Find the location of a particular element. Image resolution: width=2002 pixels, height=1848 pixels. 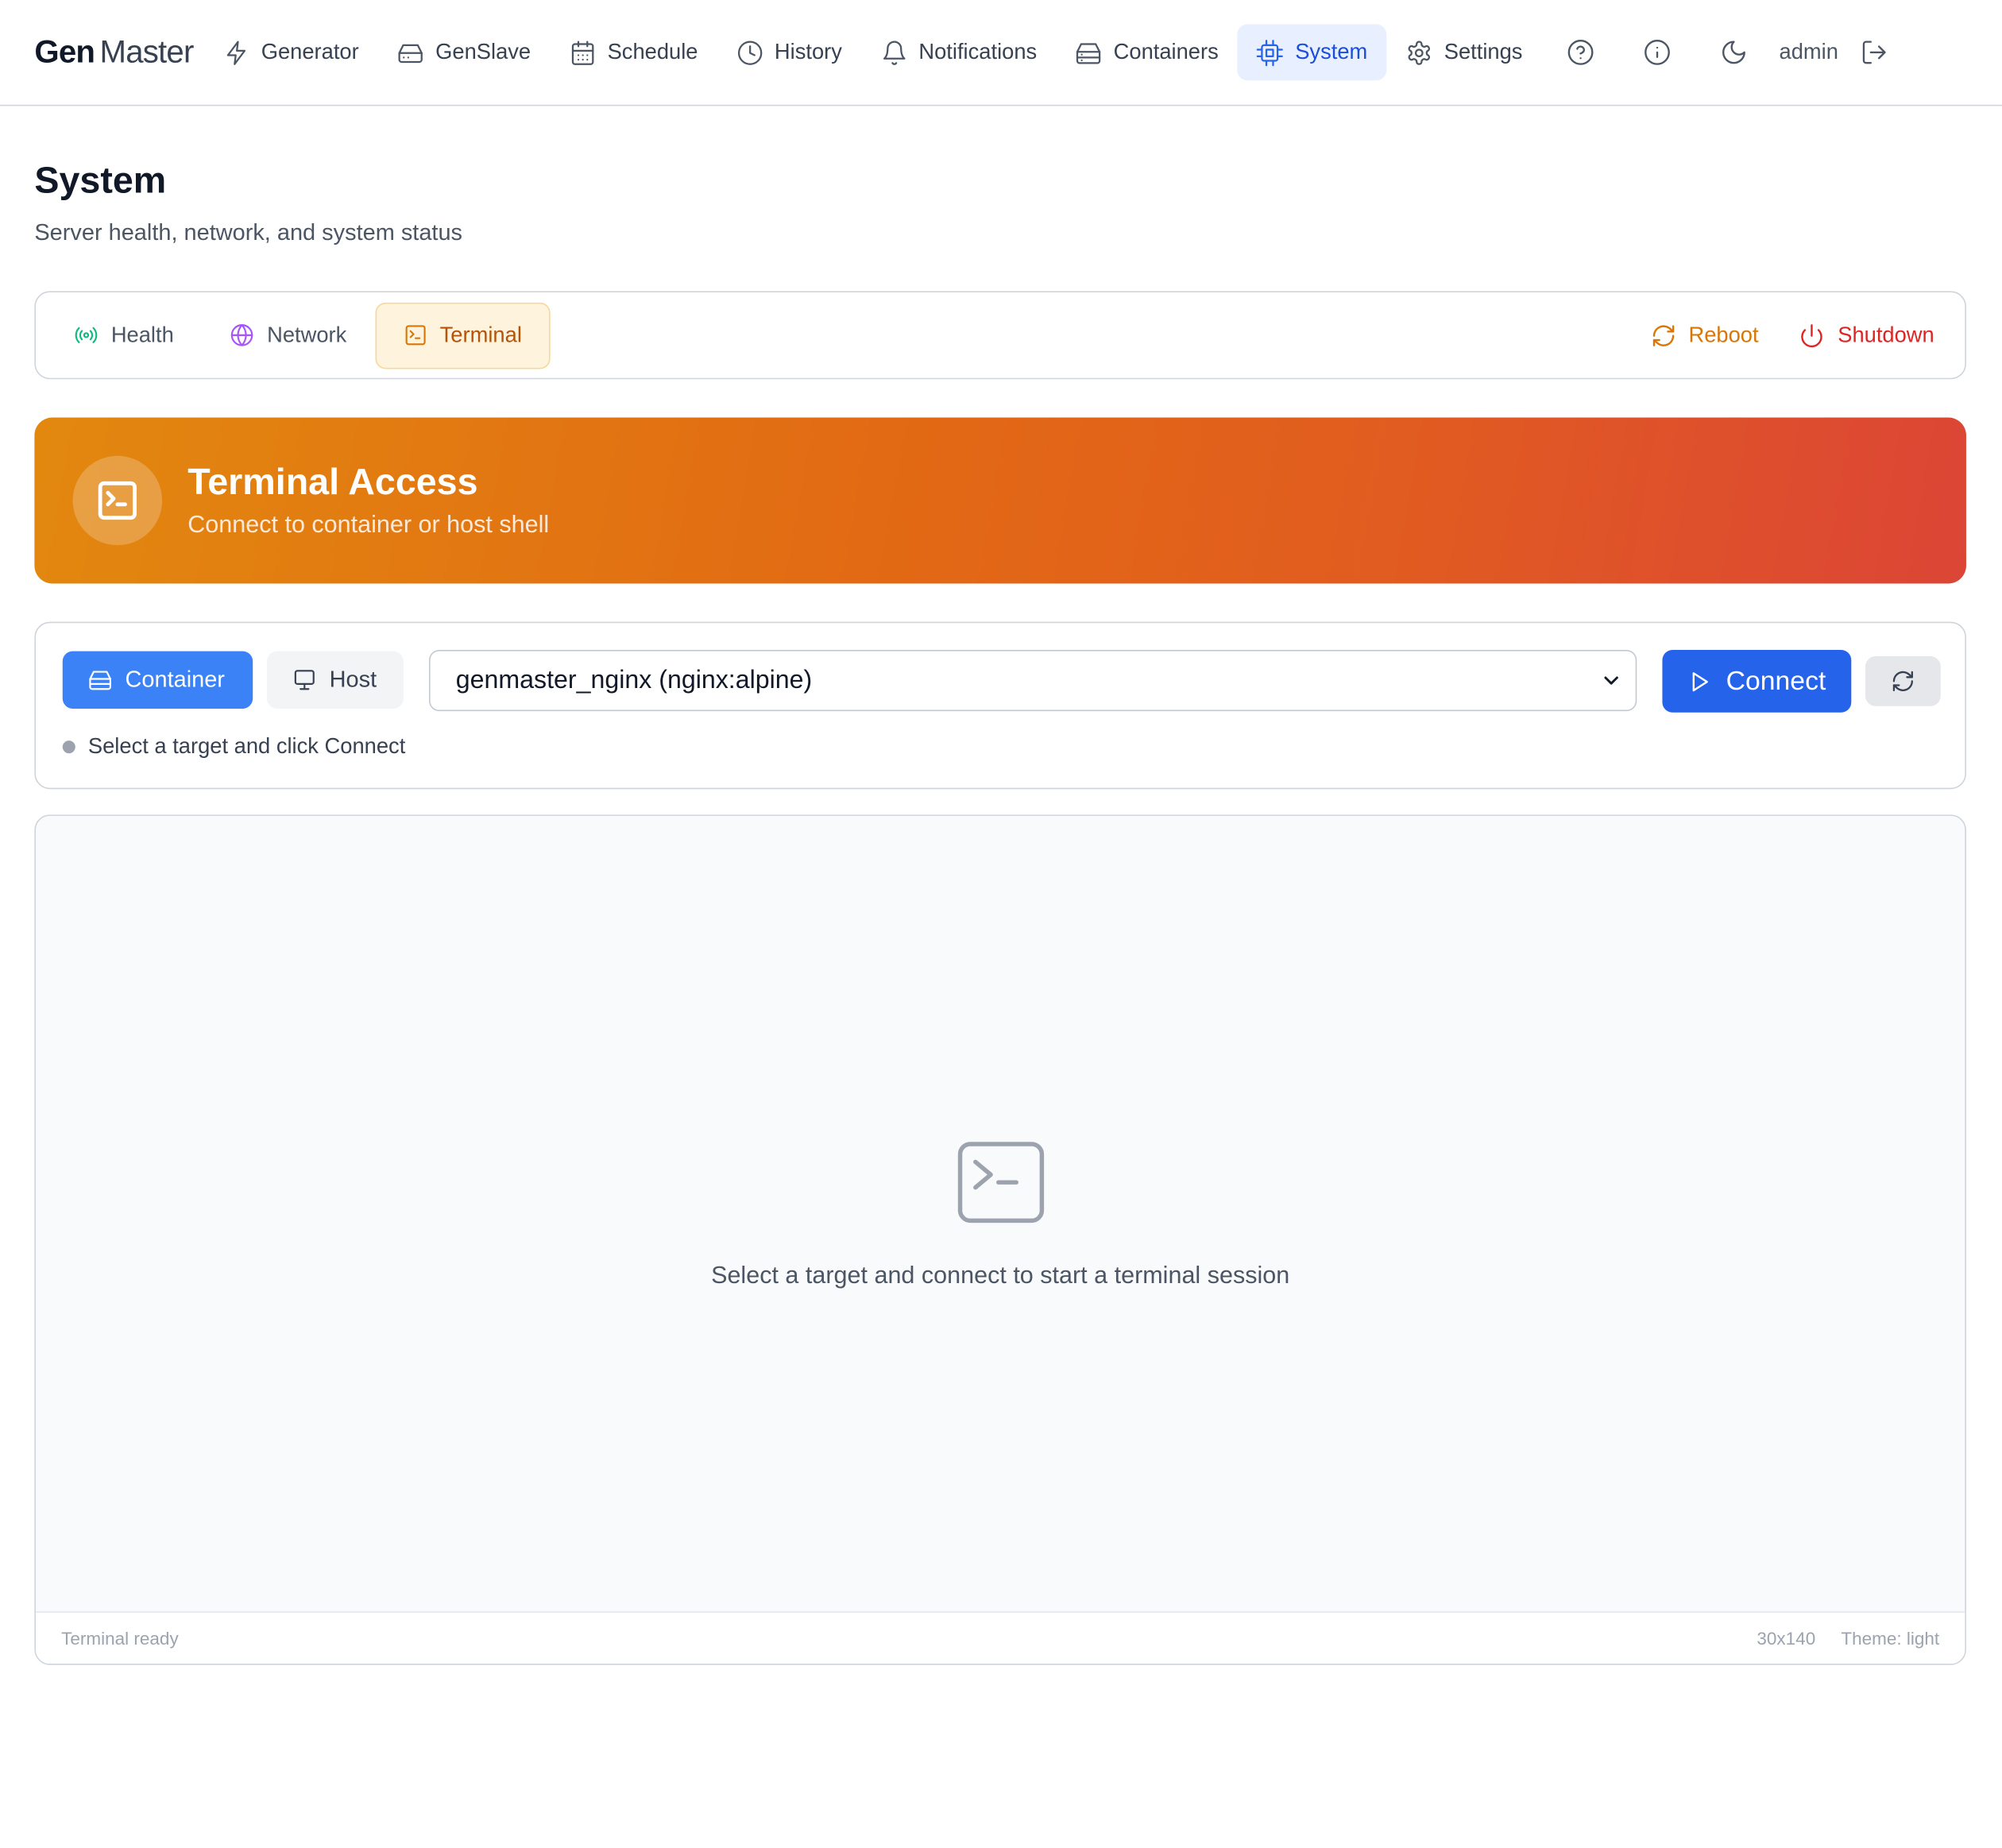

user-name: admin is located at coordinates (1808, 51).